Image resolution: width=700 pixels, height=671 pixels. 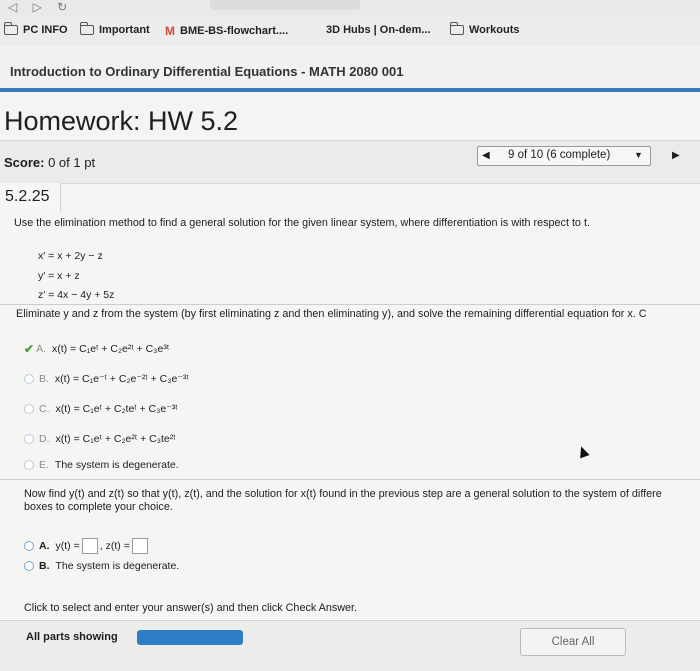 What do you see at coordinates (121, 379) in the screenshot?
I see `option-b-text: x(t) = C₁e⁻ᵗ + C₂e⁻²ᵗ + C₃e⁻³ᵗ` at bounding box center [121, 379].